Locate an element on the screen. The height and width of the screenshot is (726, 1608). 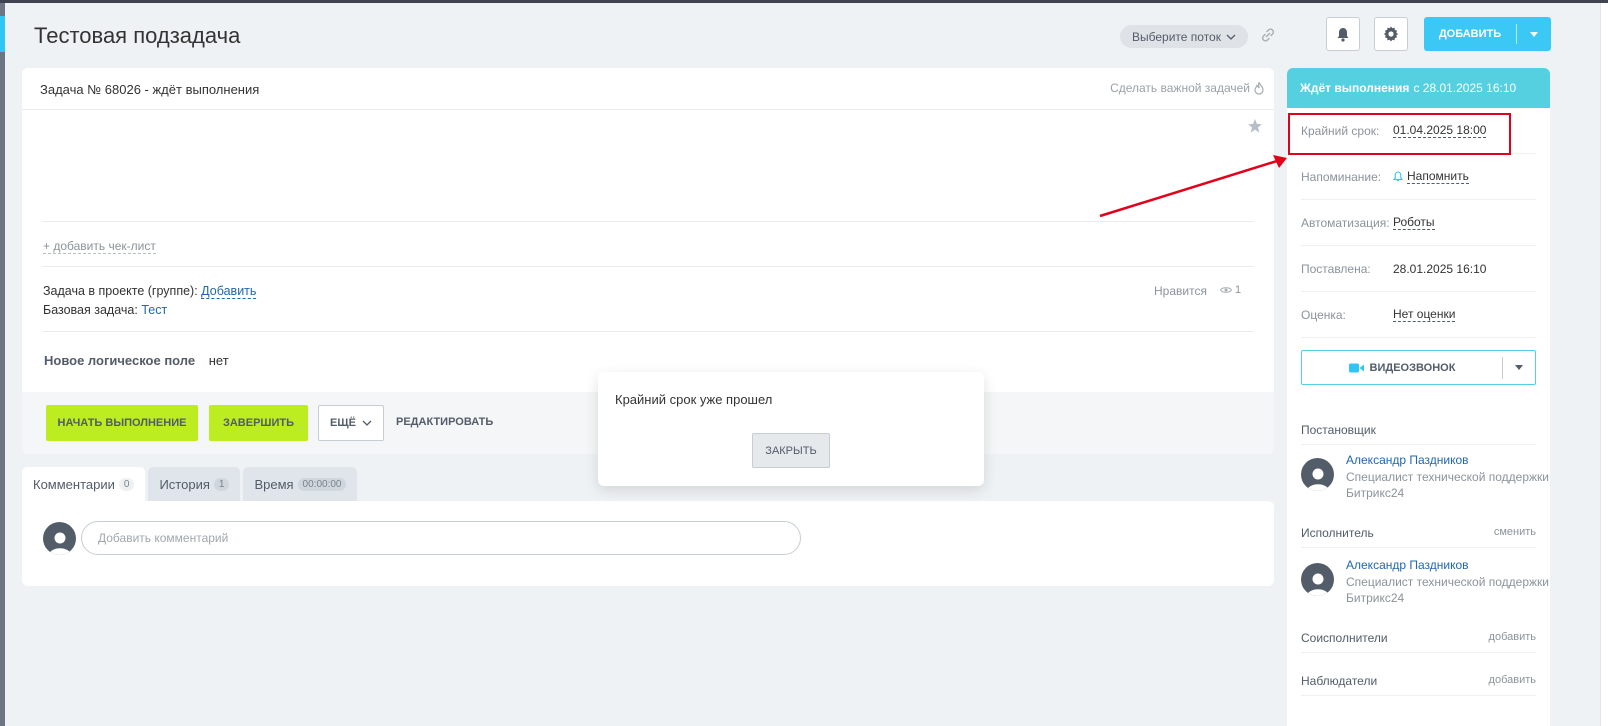
add-menu-toggle is located at coordinates (1534, 34).